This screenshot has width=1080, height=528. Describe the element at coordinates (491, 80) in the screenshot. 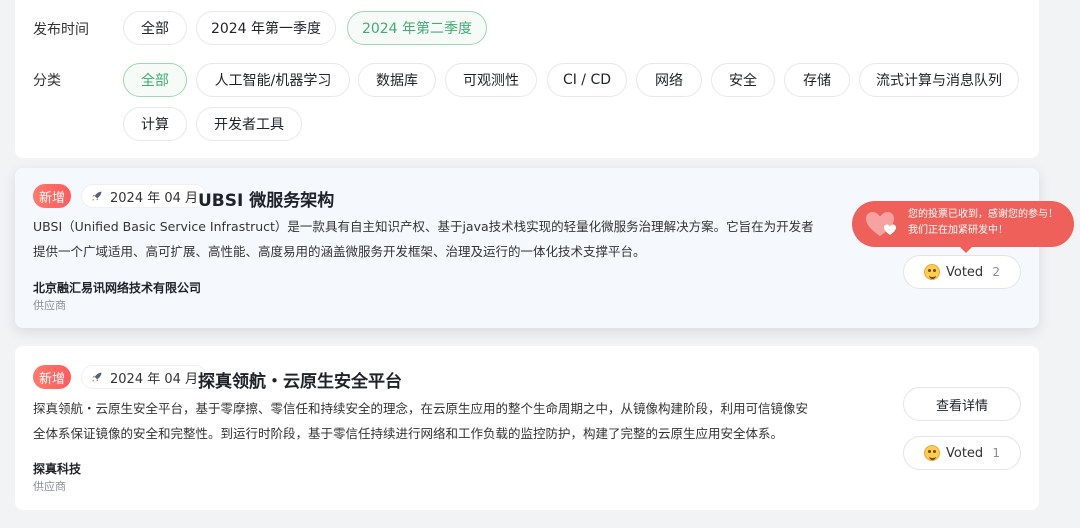

I see `category-chip-observability: 可观测性` at that location.